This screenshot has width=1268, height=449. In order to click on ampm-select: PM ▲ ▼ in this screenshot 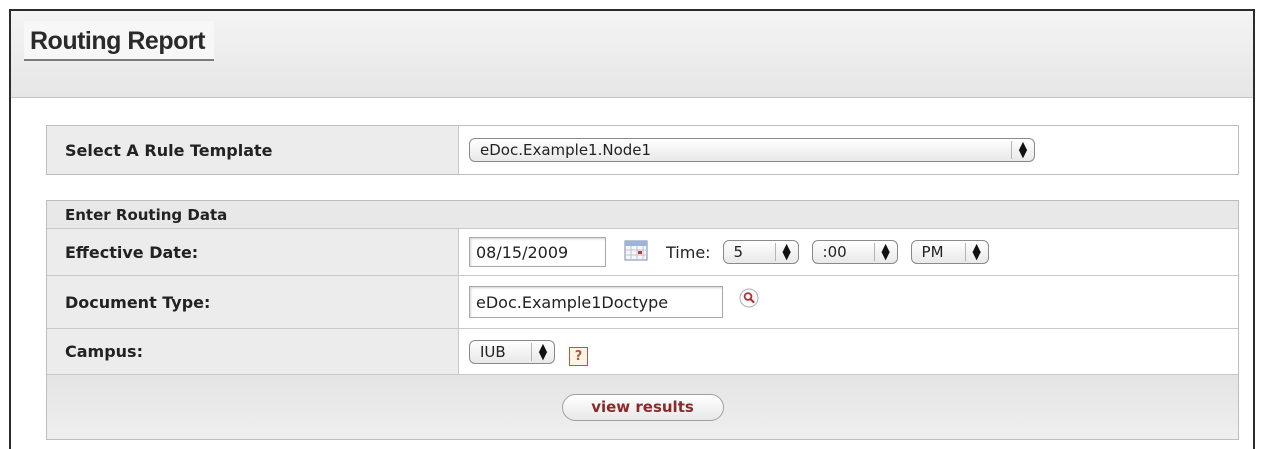, I will do `click(949, 252)`.